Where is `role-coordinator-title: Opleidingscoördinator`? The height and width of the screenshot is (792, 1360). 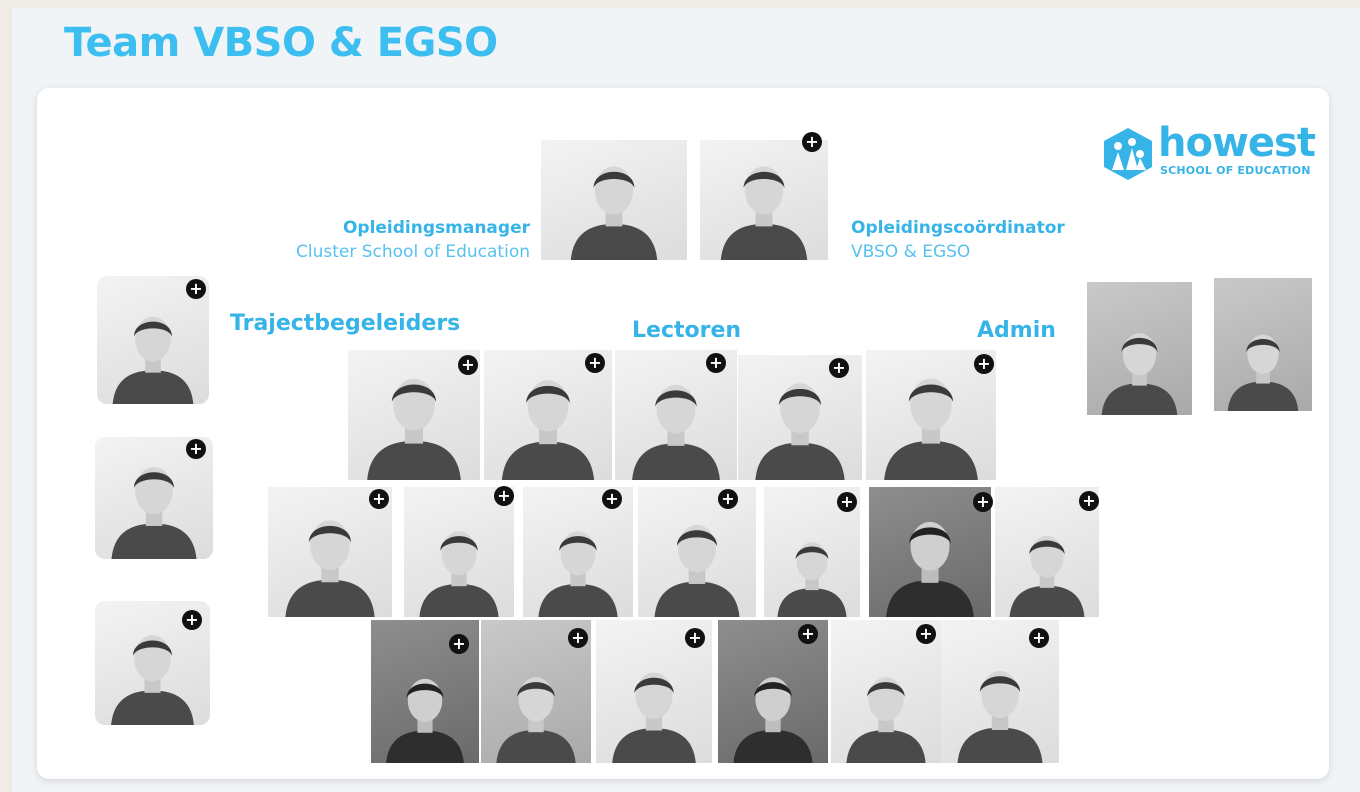
role-coordinator-title: Opleidingscoördinator is located at coordinates (958, 228).